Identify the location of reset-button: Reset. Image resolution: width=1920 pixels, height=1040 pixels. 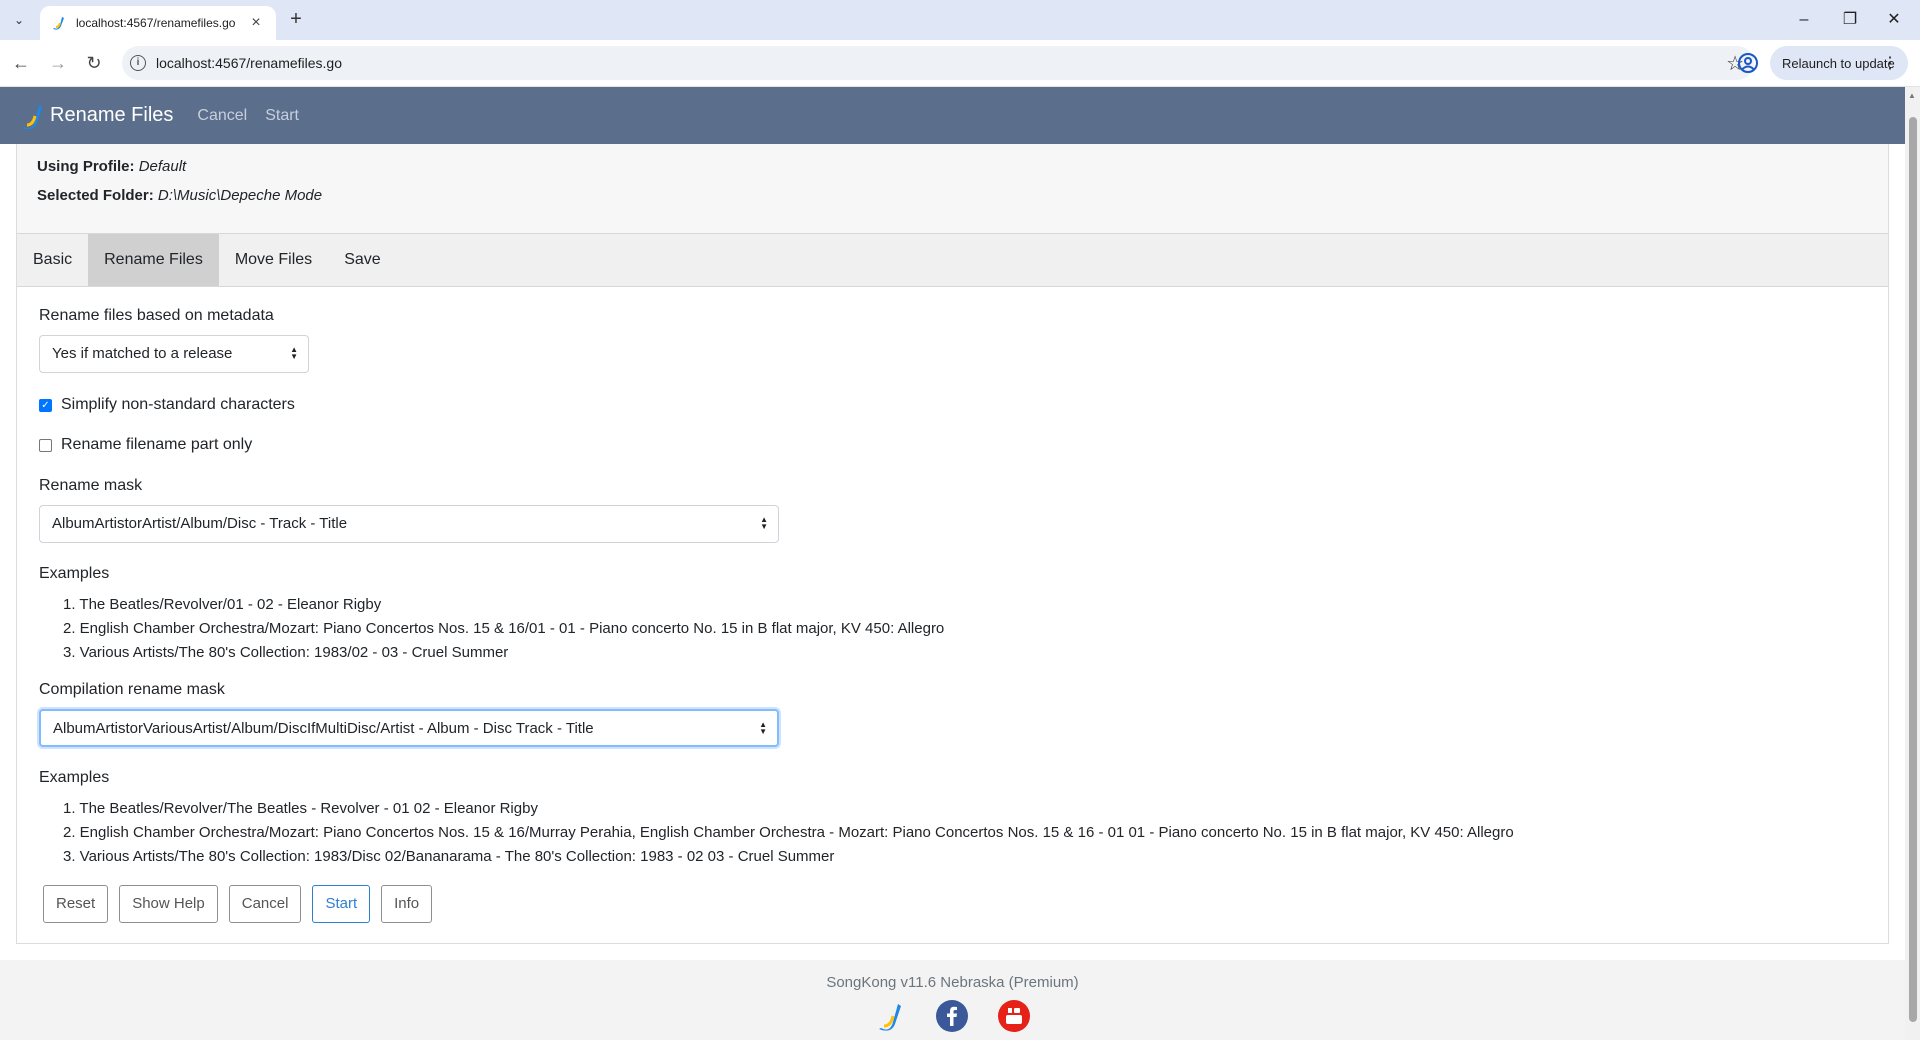
(76, 904).